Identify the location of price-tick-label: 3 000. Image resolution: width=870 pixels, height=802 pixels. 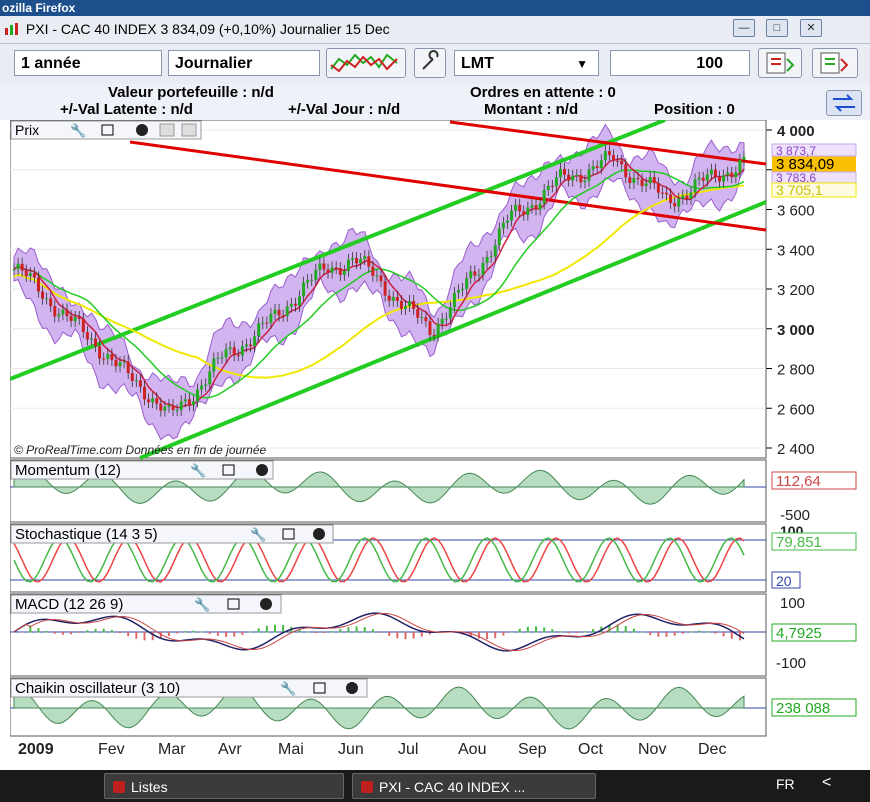
(796, 330).